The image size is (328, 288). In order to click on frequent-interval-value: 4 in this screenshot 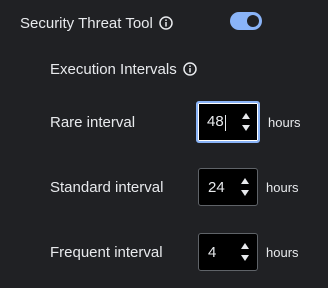, I will do `click(212, 252)`.